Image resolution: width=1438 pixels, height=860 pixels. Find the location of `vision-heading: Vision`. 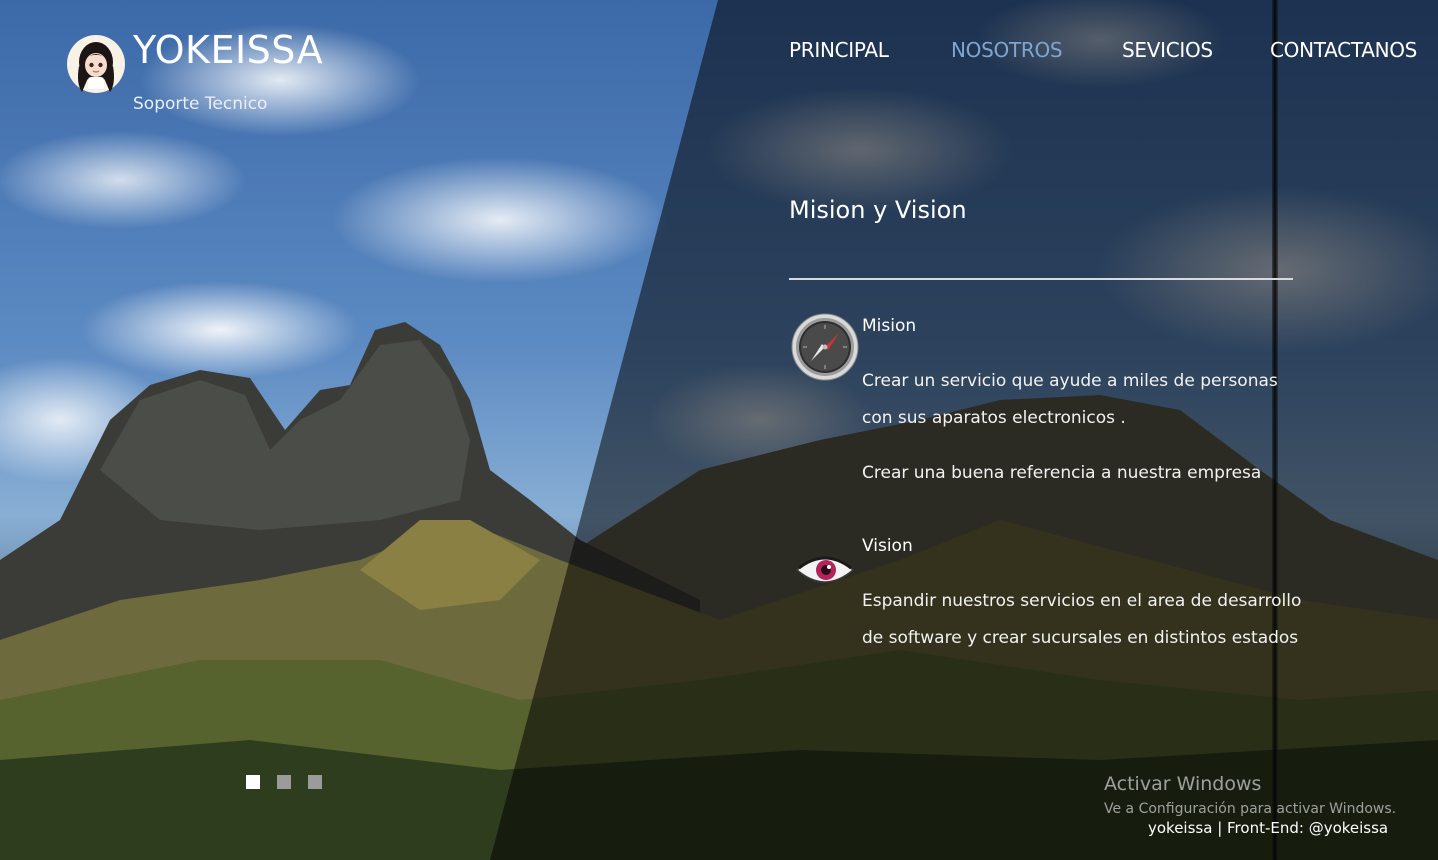

vision-heading: Vision is located at coordinates (887, 546).